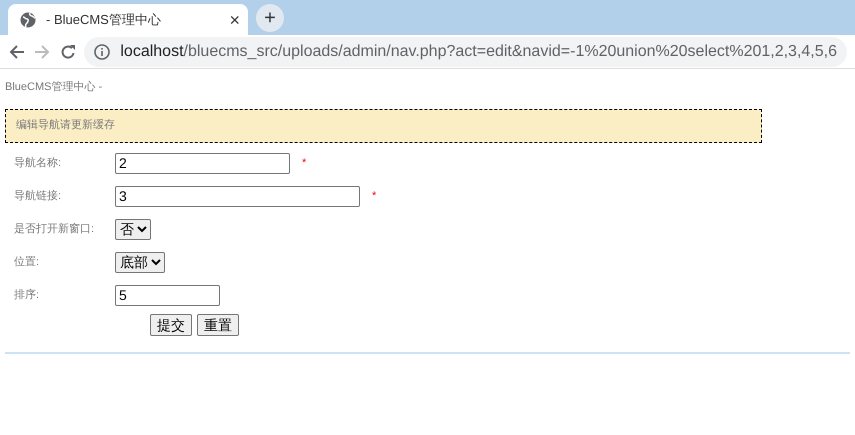 This screenshot has width=855, height=435. What do you see at coordinates (37, 163) in the screenshot?
I see `field-label: 导航名称:` at bounding box center [37, 163].